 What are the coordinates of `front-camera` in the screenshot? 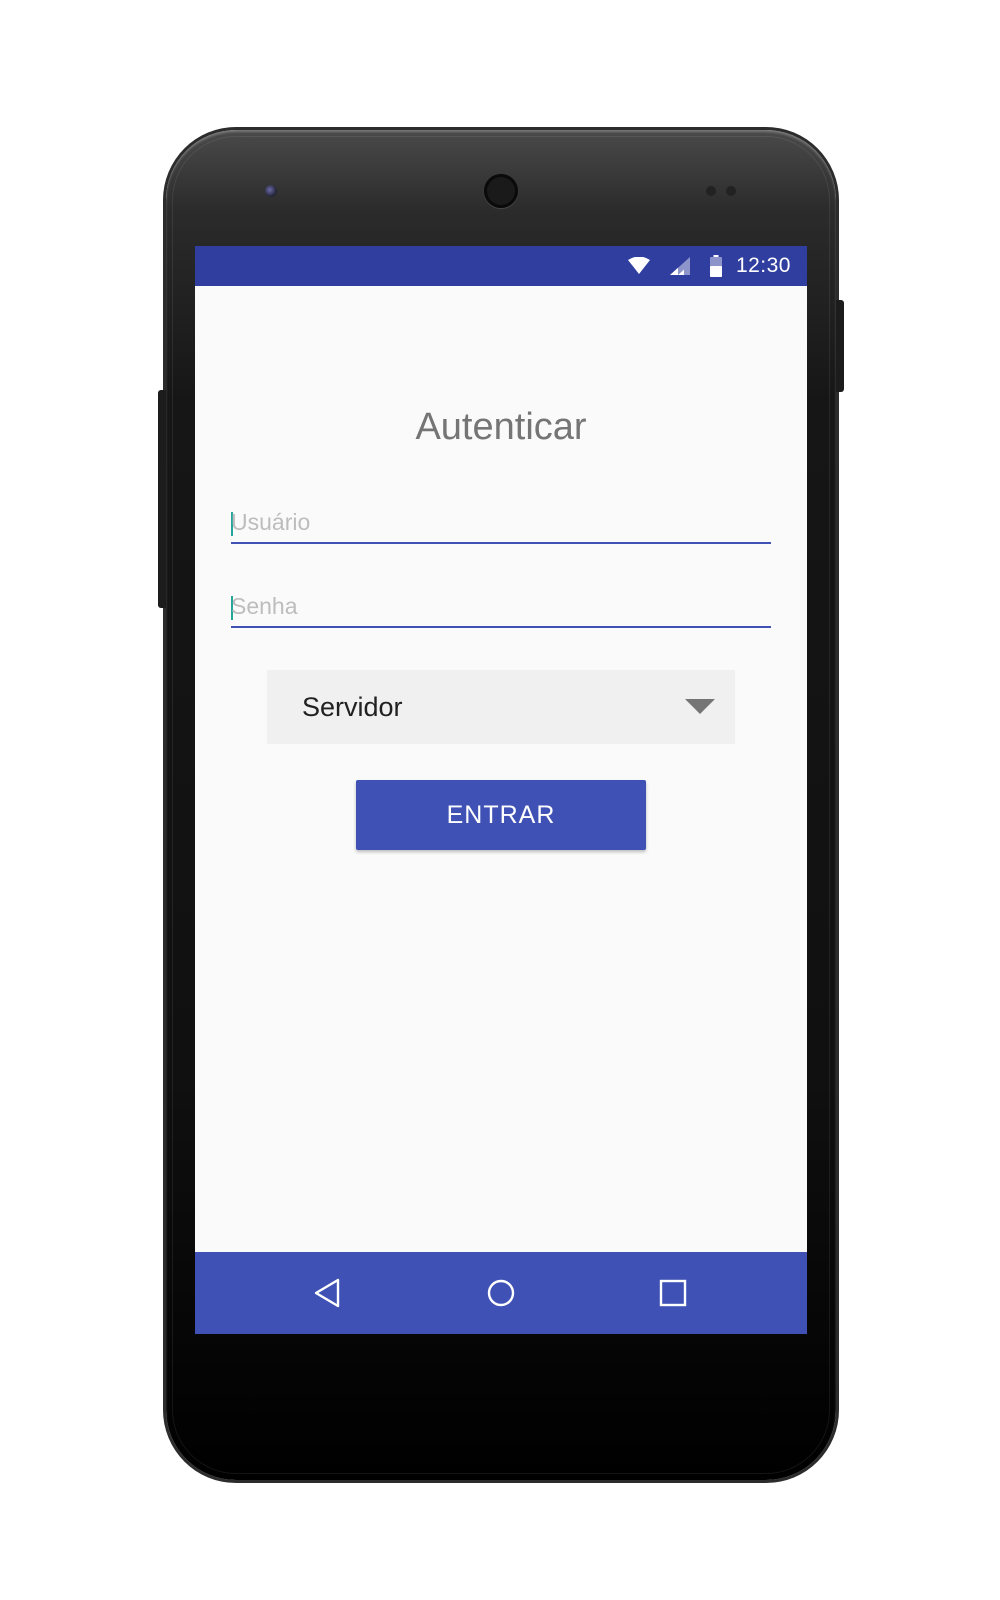 It's located at (271, 191).